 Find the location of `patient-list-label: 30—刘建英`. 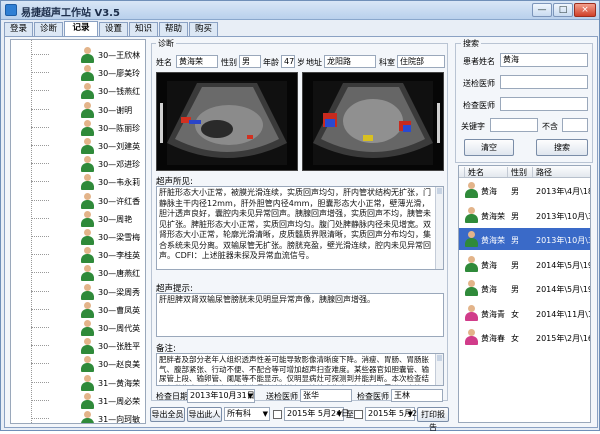

patient-list-label: 30—刘建英 is located at coordinates (119, 146).